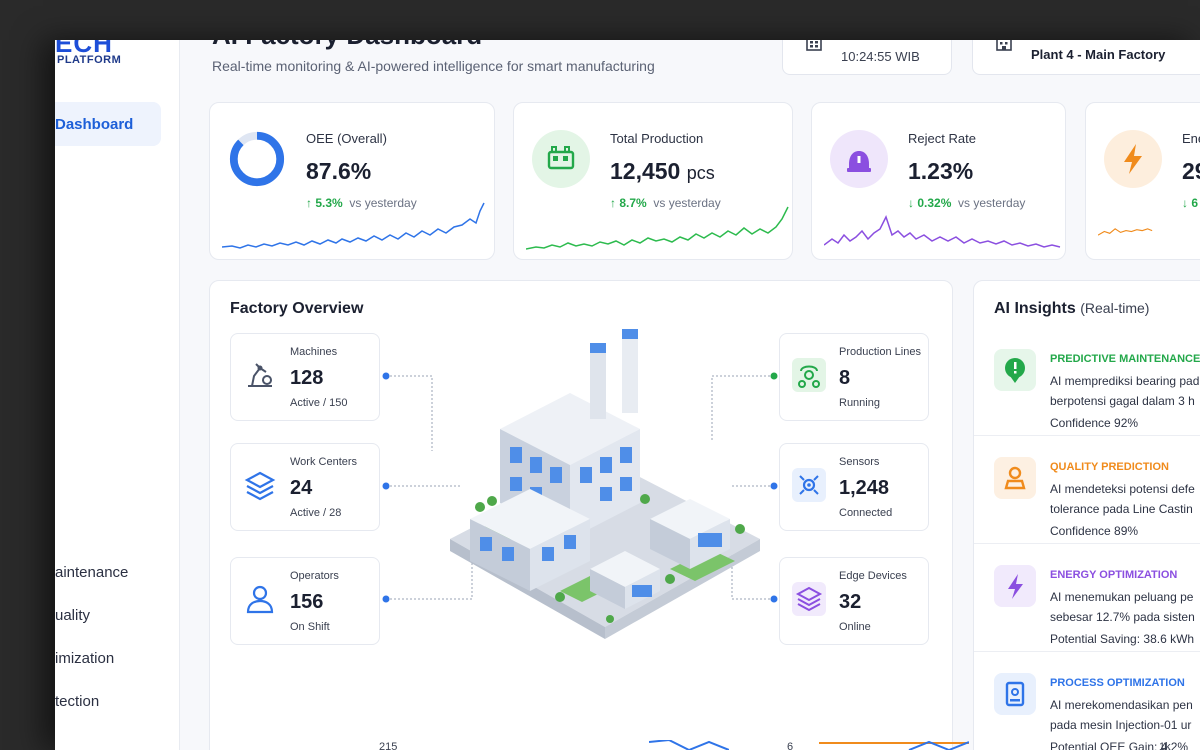 This screenshot has width=1200, height=750. What do you see at coordinates (346, 138) in the screenshot?
I see `kpi-label: OEE (Overall)` at bounding box center [346, 138].